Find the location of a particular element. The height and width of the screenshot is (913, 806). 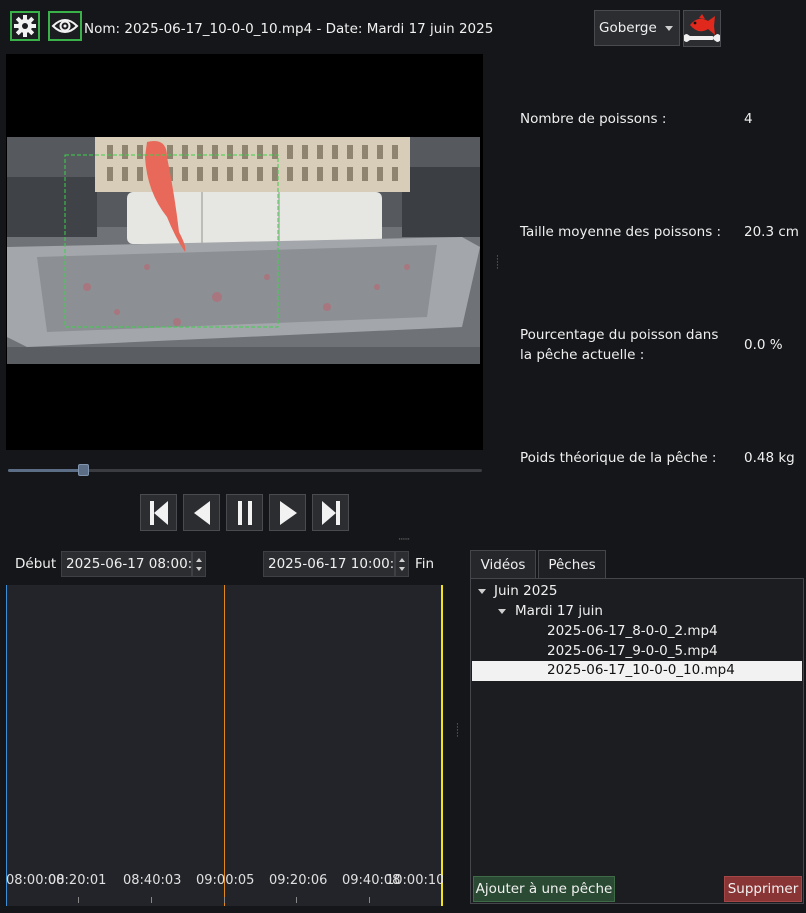

vertical-splitter-handle-lower: · · · · · is located at coordinates (458, 731).